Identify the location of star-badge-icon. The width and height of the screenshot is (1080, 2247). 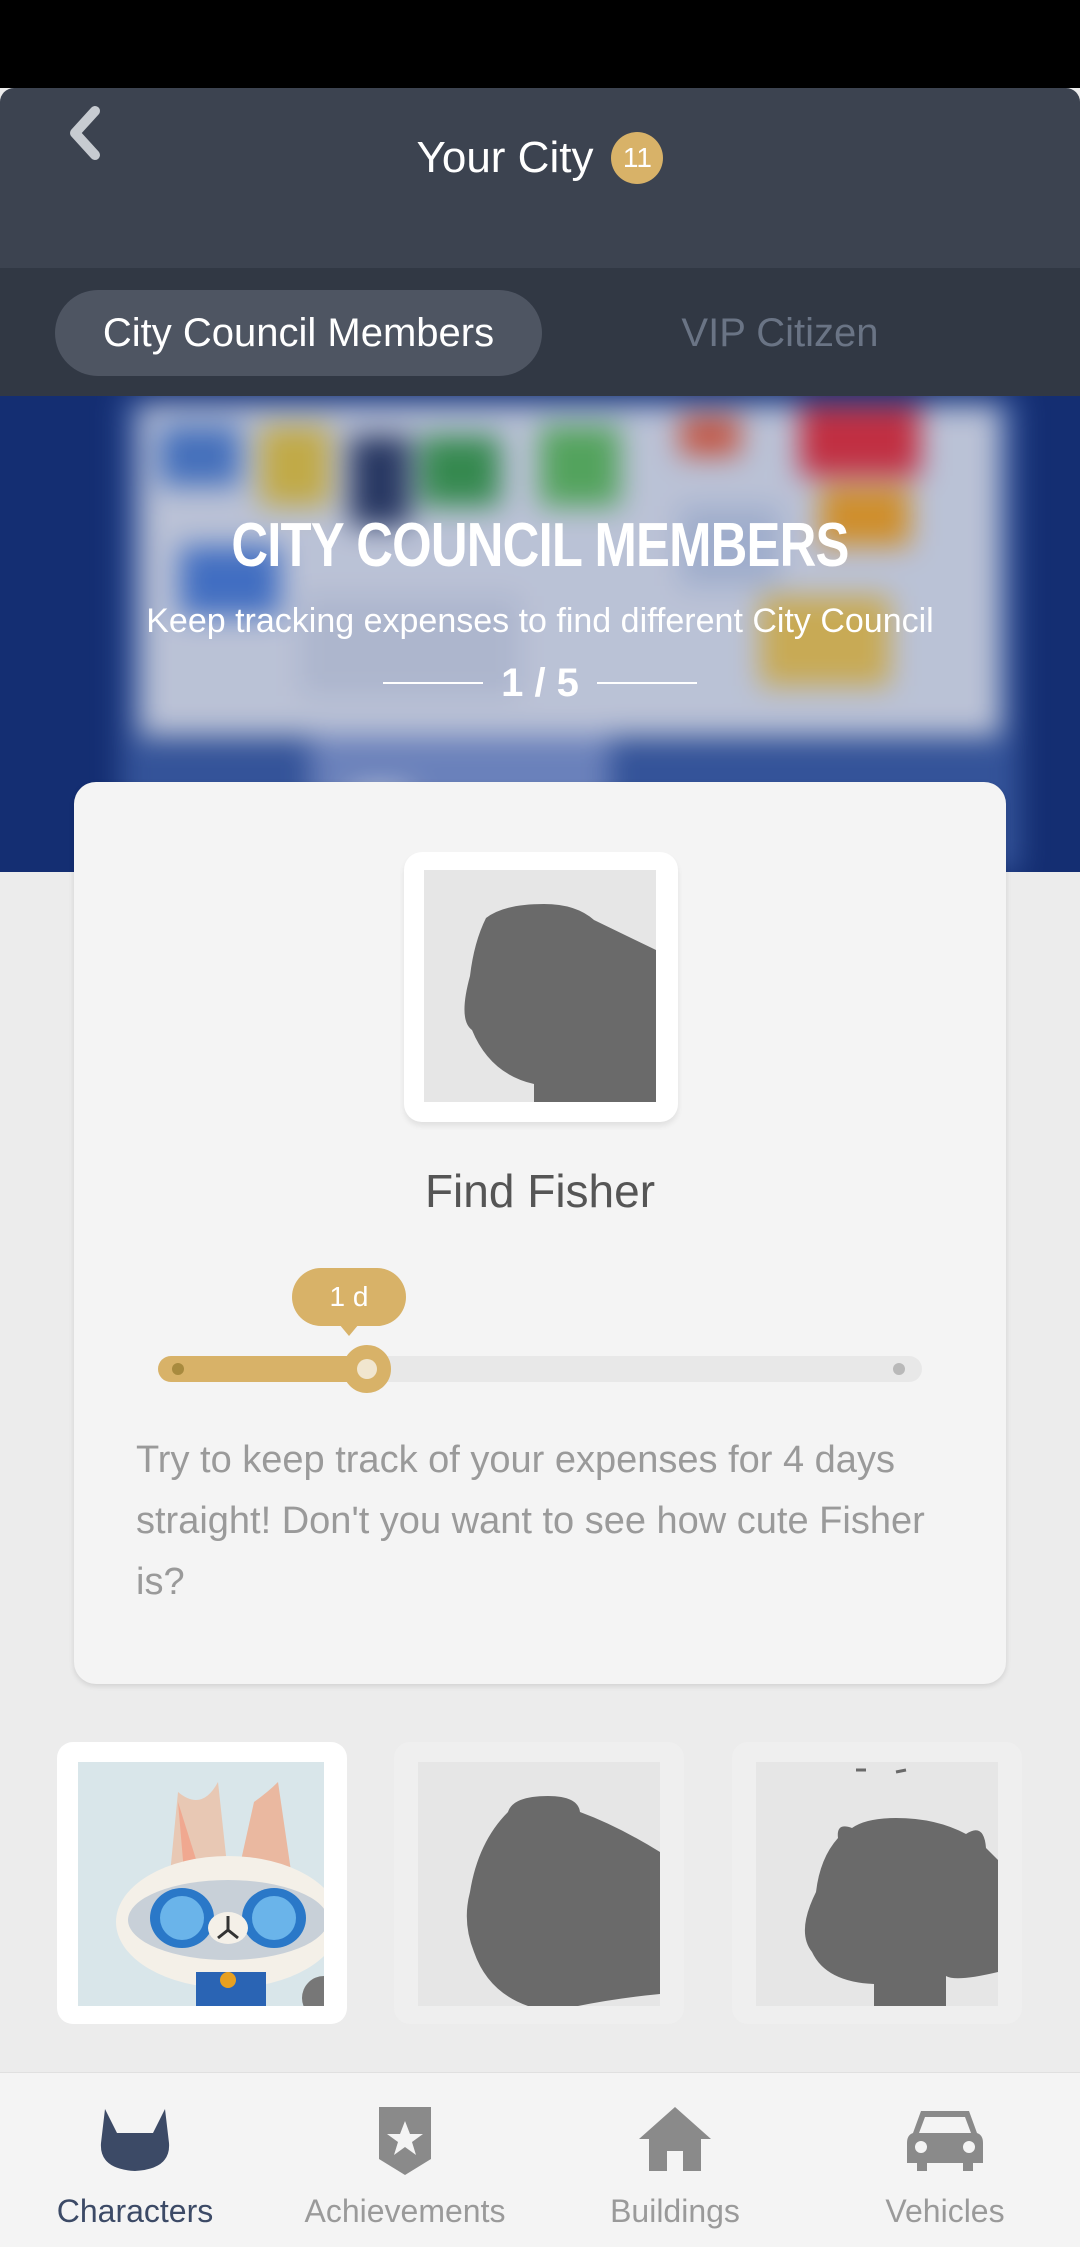
(405, 2141).